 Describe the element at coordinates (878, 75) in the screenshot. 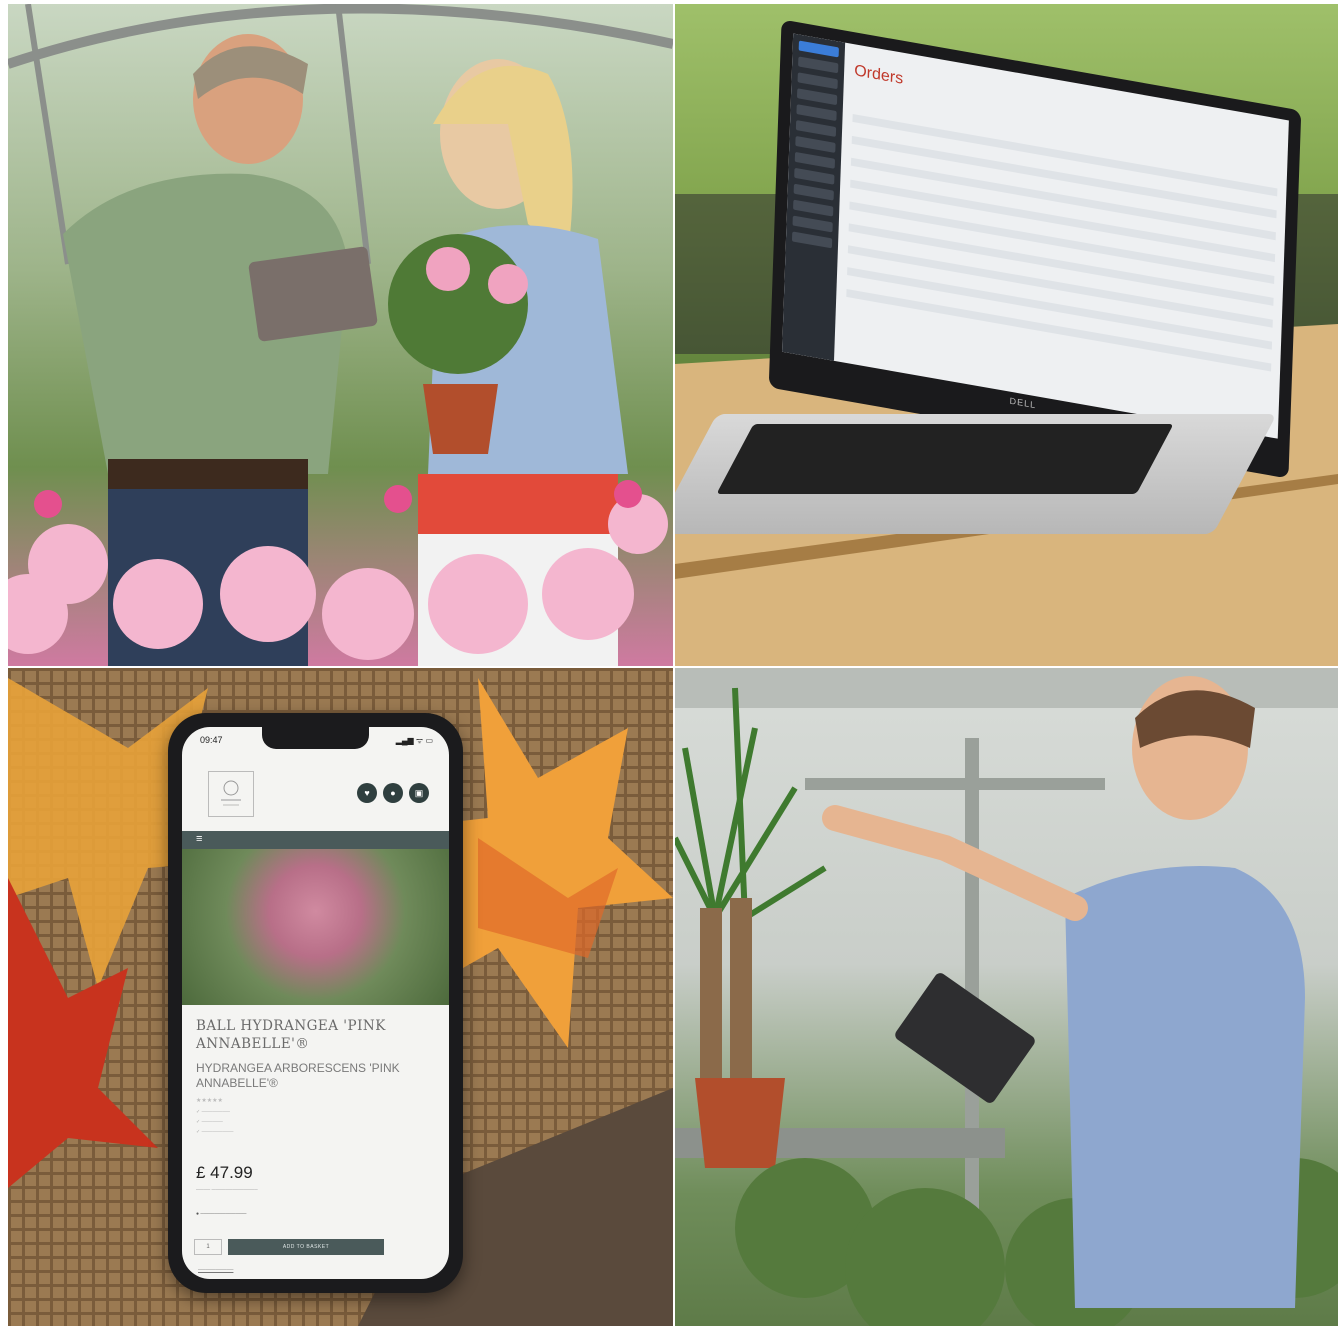

I see `orders-title: Orders` at that location.